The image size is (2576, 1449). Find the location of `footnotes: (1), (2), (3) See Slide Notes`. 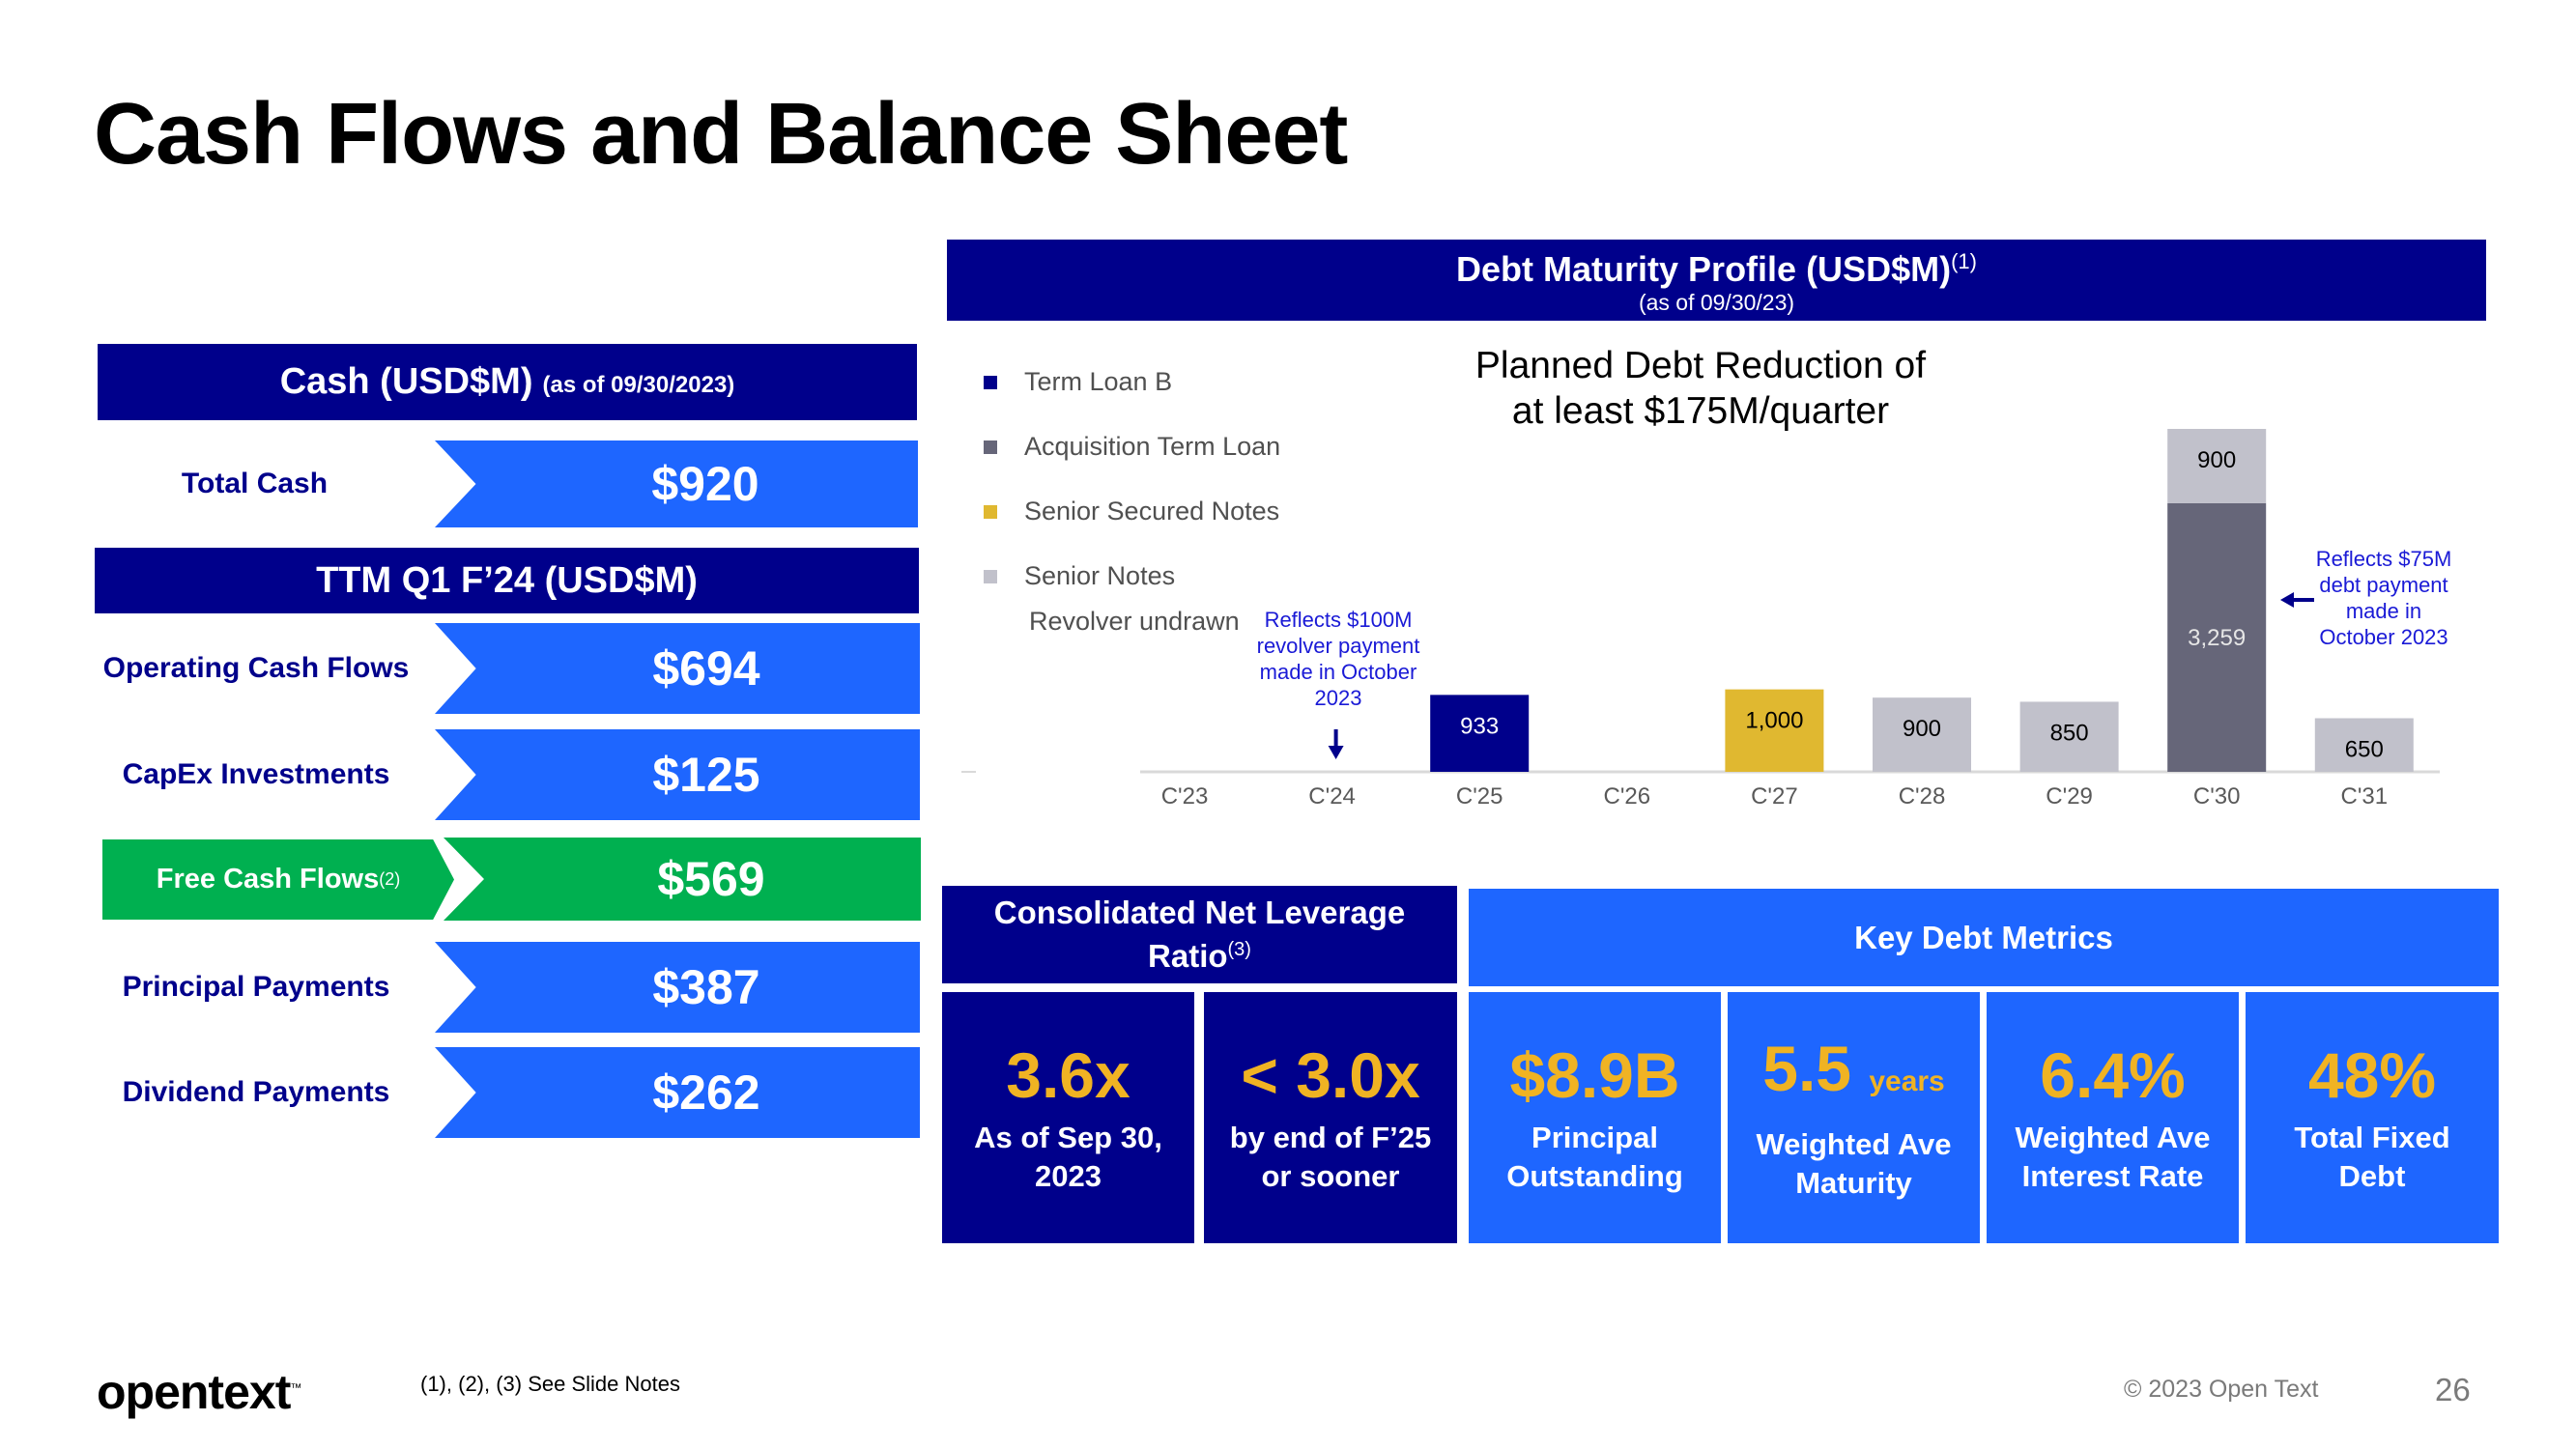

footnotes: (1), (2), (3) See Slide Notes is located at coordinates (550, 1384).